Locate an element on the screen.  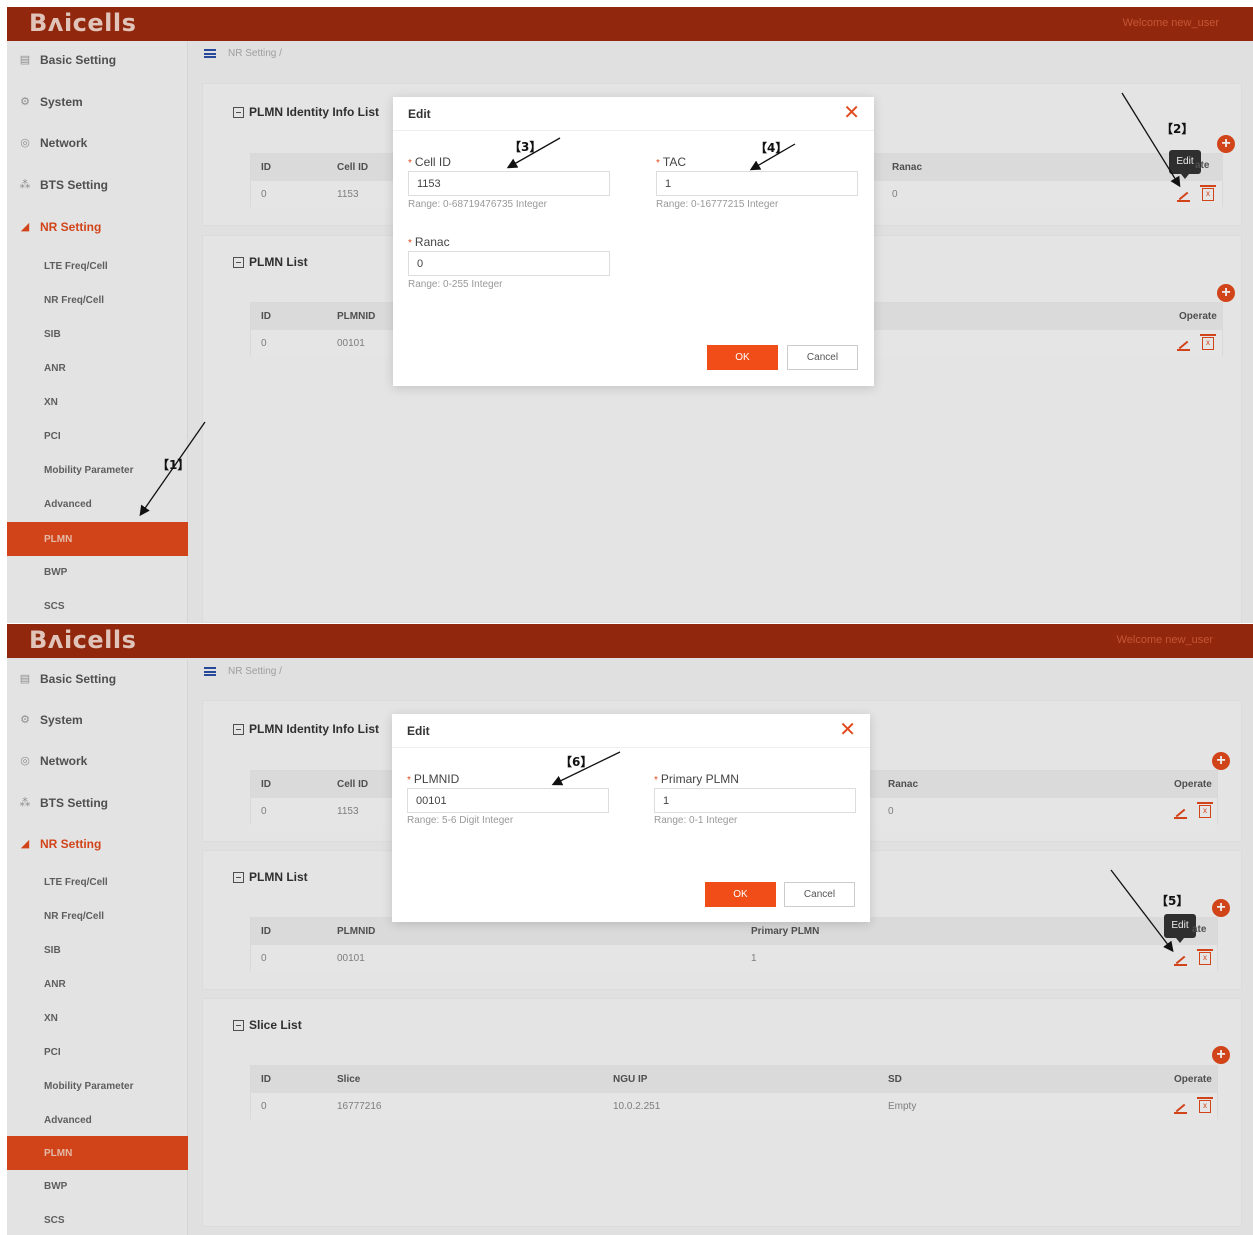
ranac-input: 0 is located at coordinates (509, 263).